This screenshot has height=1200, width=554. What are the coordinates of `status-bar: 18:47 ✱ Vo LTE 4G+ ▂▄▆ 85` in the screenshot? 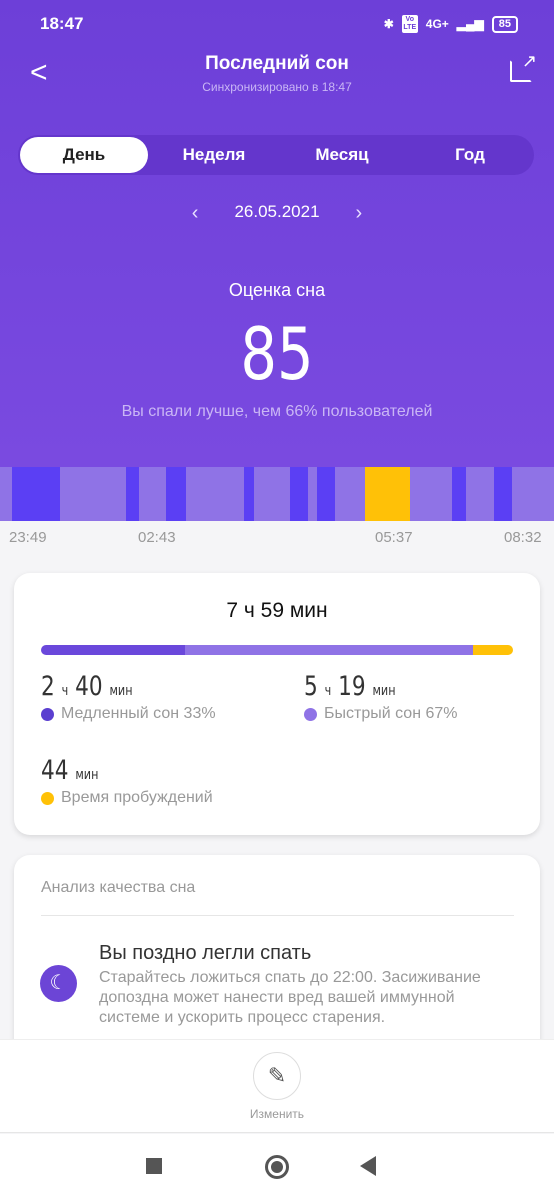 It's located at (279, 24).